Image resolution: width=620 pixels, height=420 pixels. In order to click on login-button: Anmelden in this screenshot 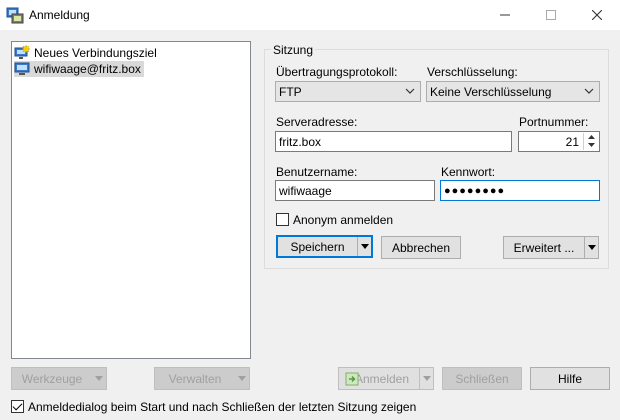, I will do `click(386, 378)`.